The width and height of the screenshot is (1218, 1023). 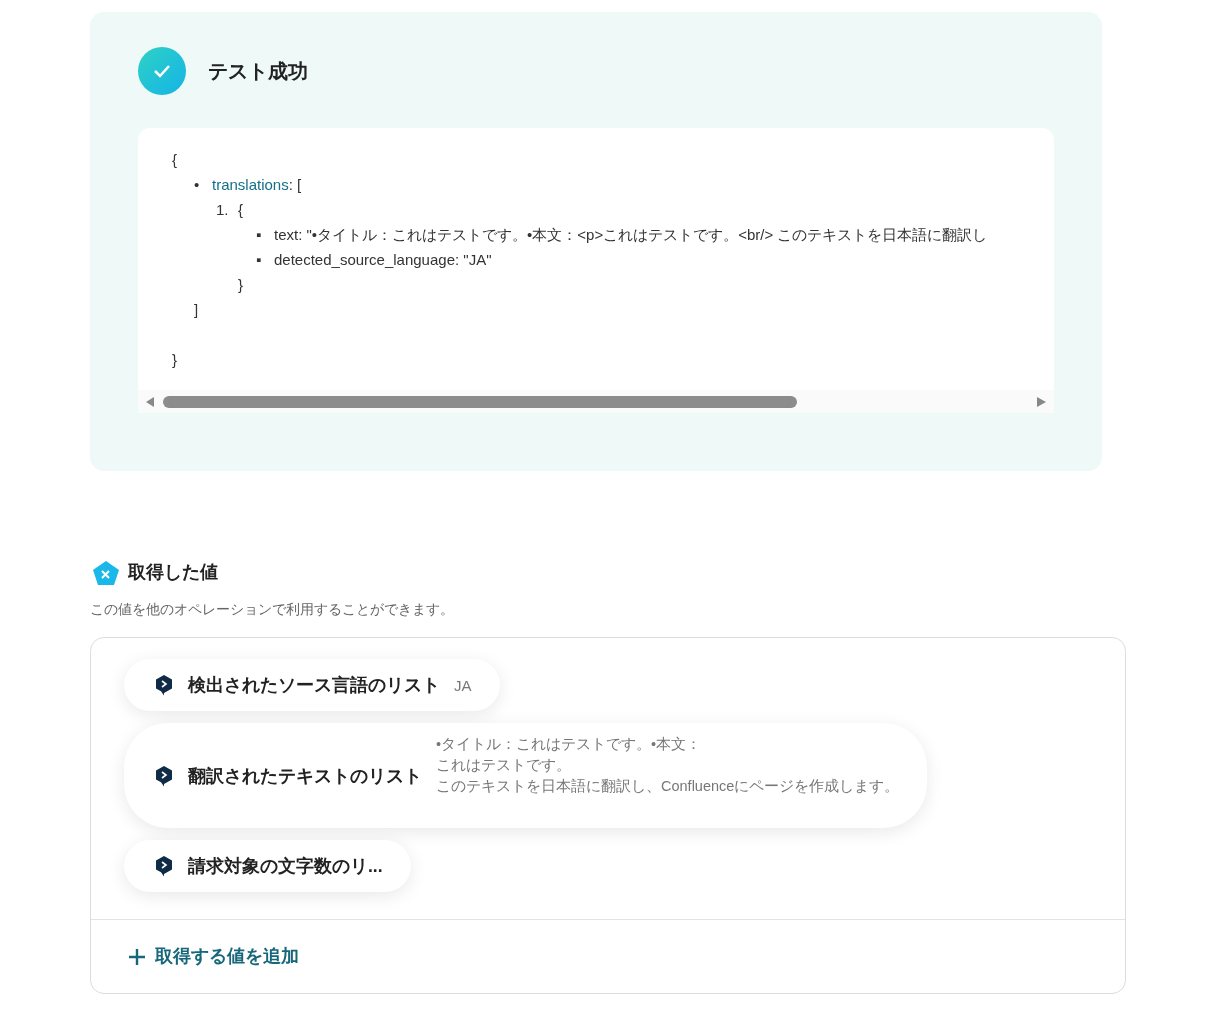 What do you see at coordinates (480, 401) in the screenshot?
I see `scrollbar-thumb` at bounding box center [480, 401].